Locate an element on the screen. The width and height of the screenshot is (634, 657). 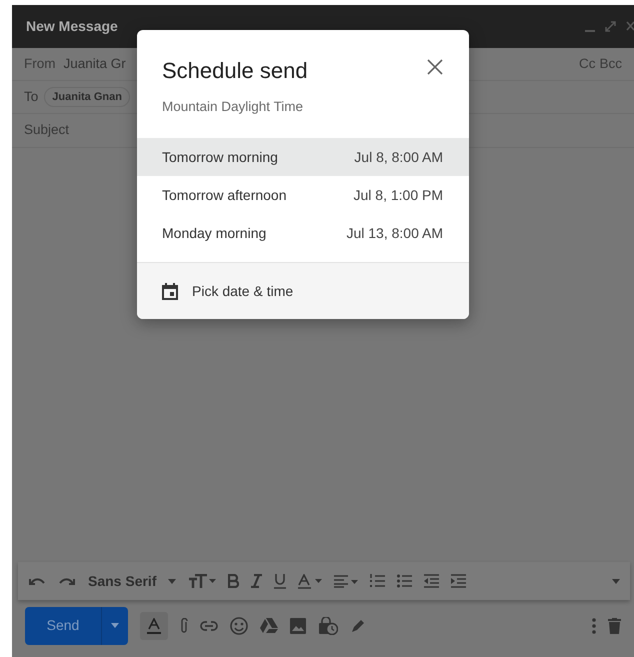
to-label: To is located at coordinates (31, 97).